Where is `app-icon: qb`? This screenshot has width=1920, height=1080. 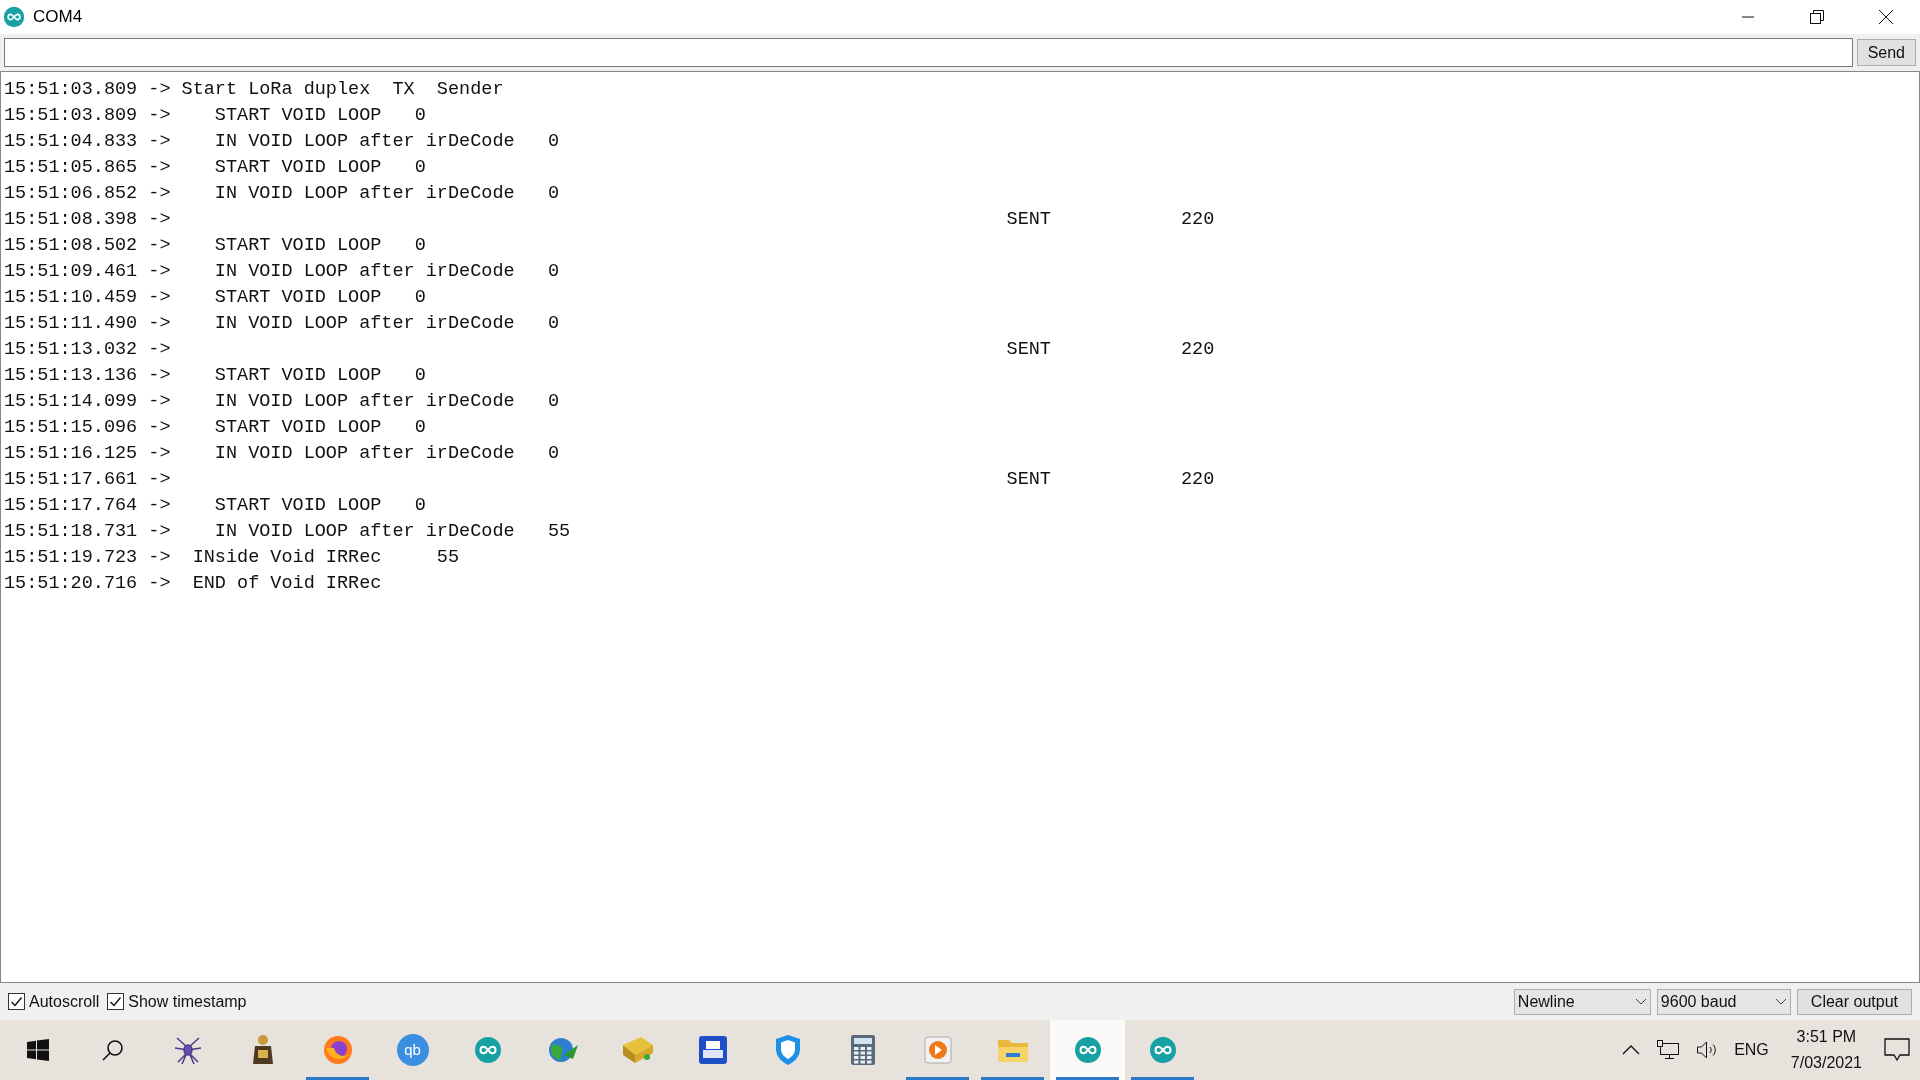 app-icon: qb is located at coordinates (412, 1050).